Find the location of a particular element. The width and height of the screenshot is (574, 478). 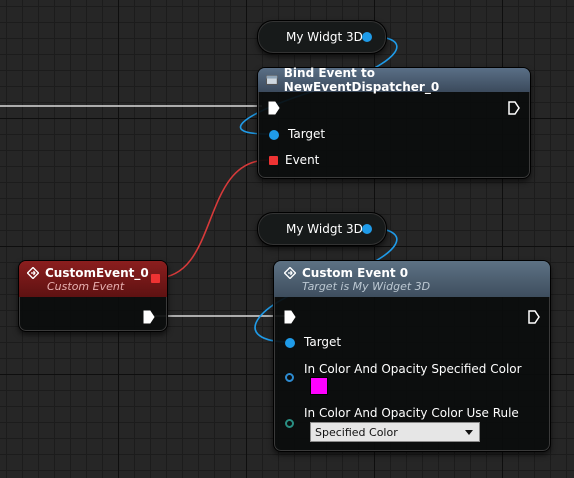

custom-event-header: CustomEvent_0 Custom Event is located at coordinates (93, 279).